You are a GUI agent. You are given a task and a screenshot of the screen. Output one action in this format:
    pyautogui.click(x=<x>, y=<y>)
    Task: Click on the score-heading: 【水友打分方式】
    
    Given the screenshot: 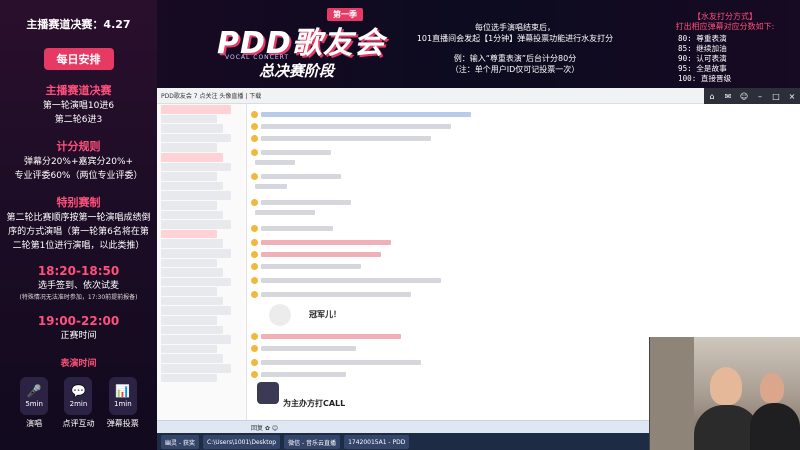 What is the action you would take?
    pyautogui.click(x=725, y=16)
    